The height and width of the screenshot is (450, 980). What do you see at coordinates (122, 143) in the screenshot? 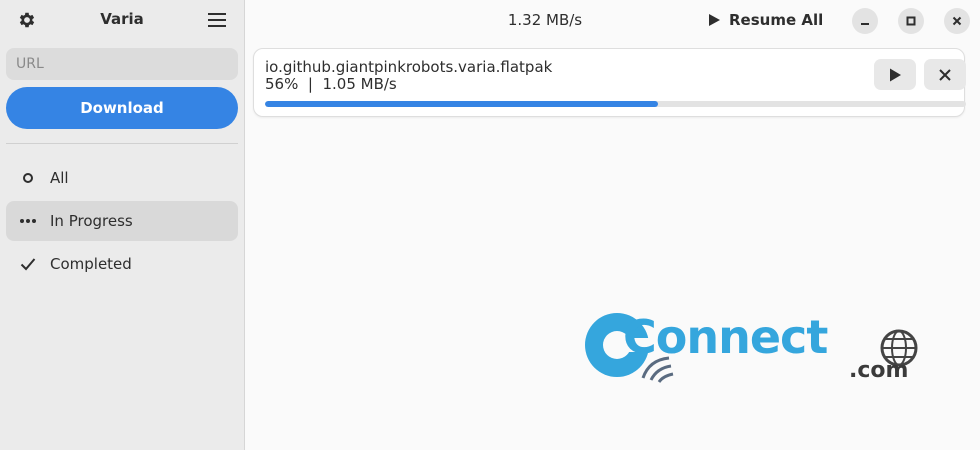
I see `sidebar-divider` at bounding box center [122, 143].